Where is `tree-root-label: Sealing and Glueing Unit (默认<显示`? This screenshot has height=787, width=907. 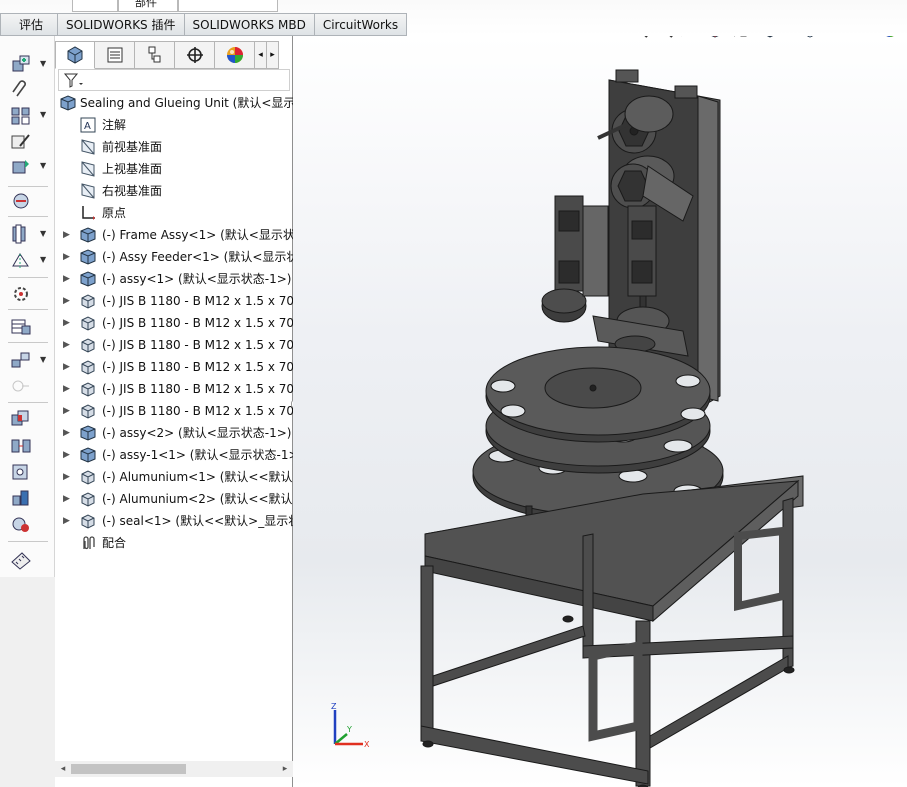
tree-root-label: Sealing and Glueing Unit (默认<显示 is located at coordinates (188, 103).